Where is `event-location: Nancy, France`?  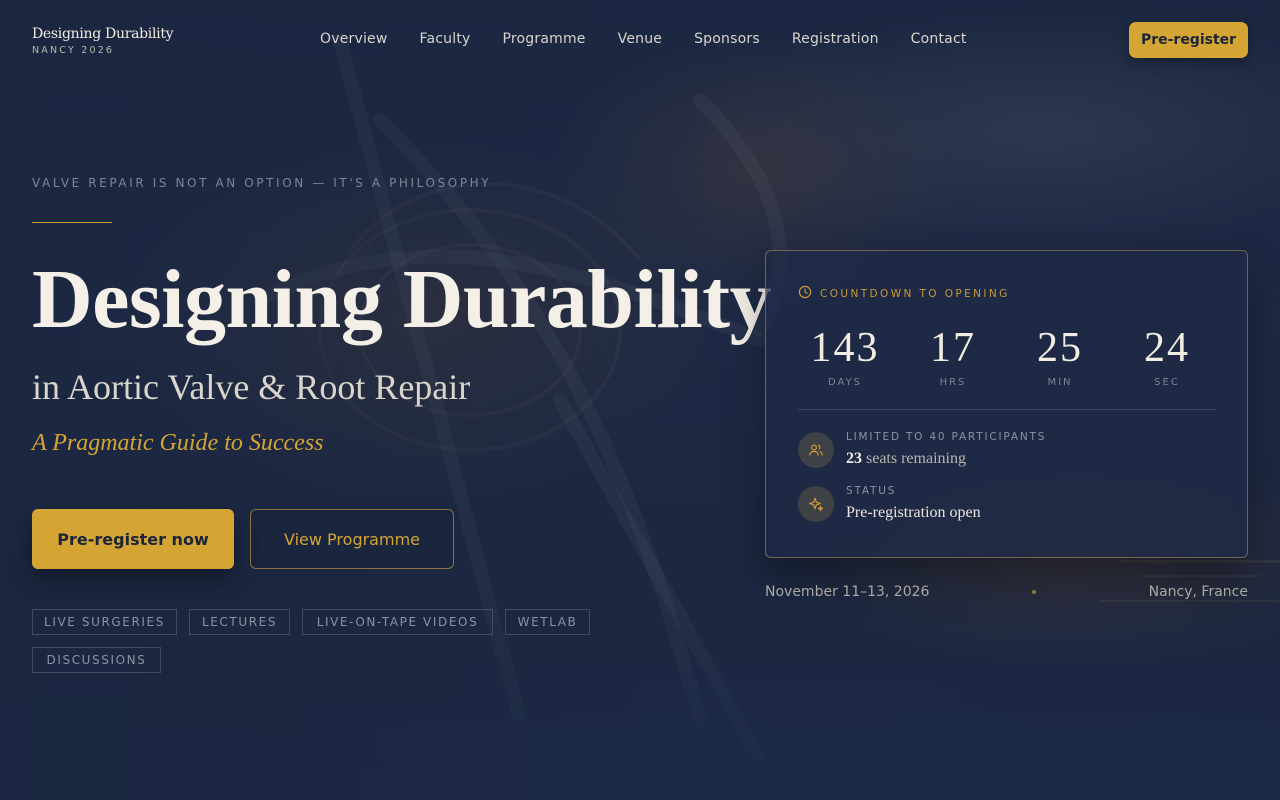
event-location: Nancy, France is located at coordinates (1198, 592).